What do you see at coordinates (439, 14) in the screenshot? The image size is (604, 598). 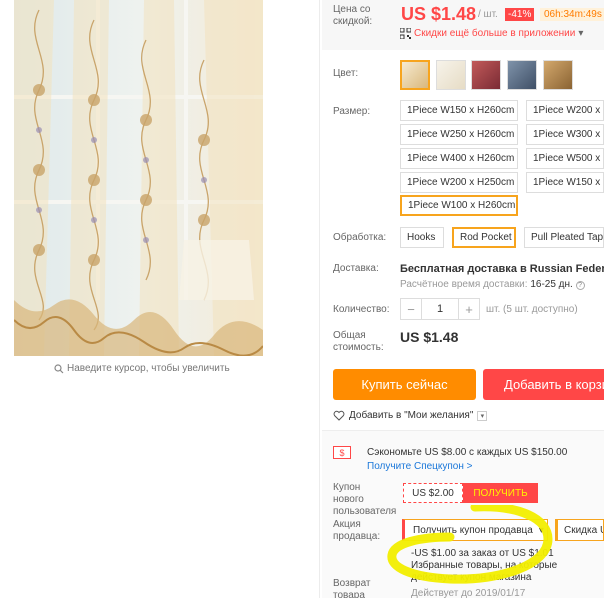 I see `price-value: US $1.48` at bounding box center [439, 14].